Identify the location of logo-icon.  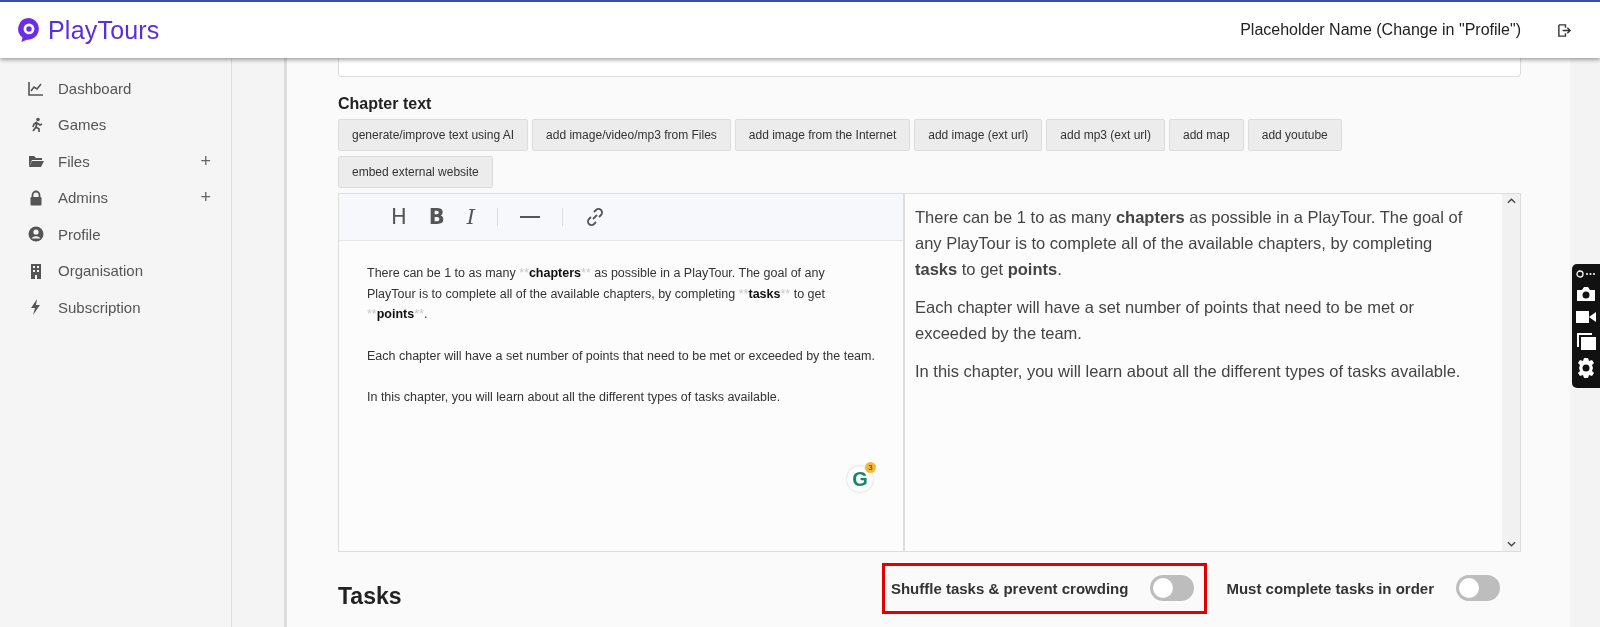
(29, 30).